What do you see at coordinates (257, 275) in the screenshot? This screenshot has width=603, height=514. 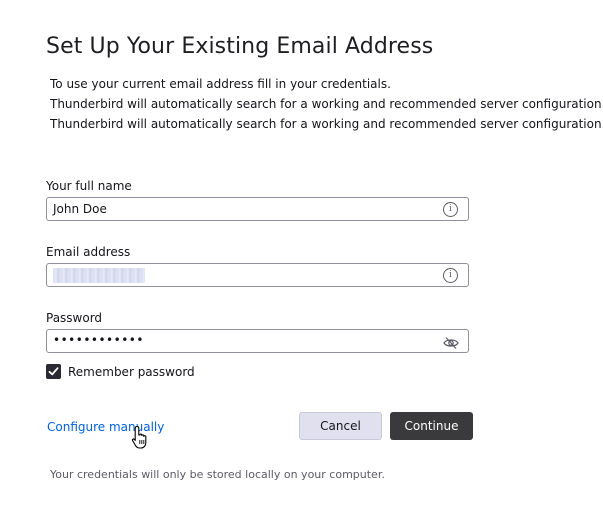 I see `email-input: i` at bounding box center [257, 275].